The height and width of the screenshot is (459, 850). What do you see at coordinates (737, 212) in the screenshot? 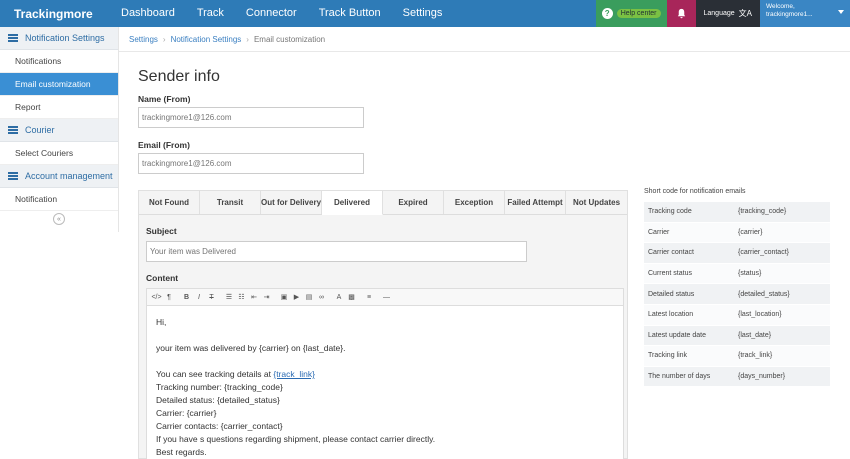
I see `table-row: Tracking code {tracking_code}` at bounding box center [737, 212].